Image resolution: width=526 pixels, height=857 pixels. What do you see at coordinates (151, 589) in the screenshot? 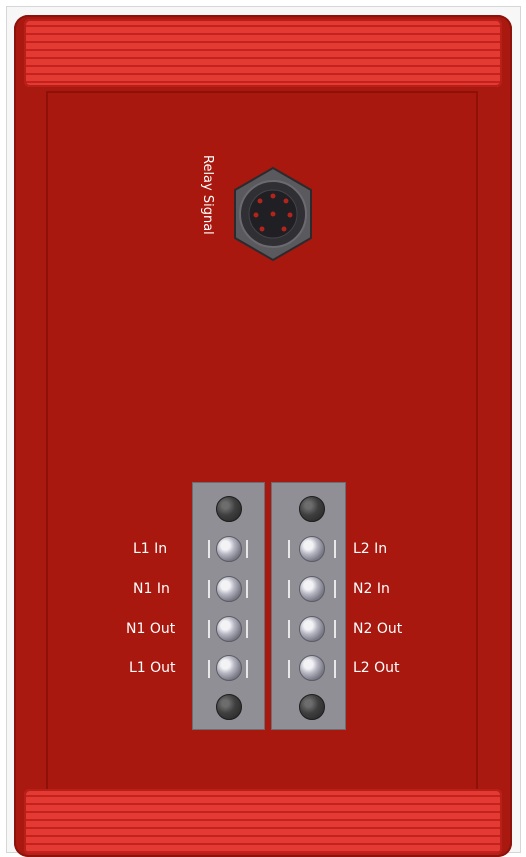
I see `terminal-label-n1-in: N1 In` at bounding box center [151, 589].